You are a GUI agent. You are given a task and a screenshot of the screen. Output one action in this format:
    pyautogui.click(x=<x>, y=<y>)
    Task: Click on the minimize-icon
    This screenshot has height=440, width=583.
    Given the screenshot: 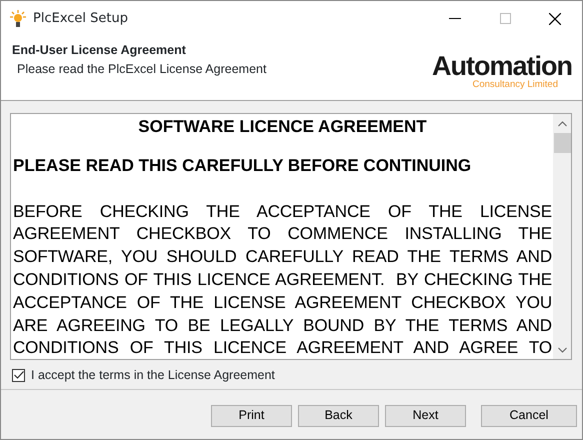 What is the action you would take?
    pyautogui.click(x=455, y=19)
    